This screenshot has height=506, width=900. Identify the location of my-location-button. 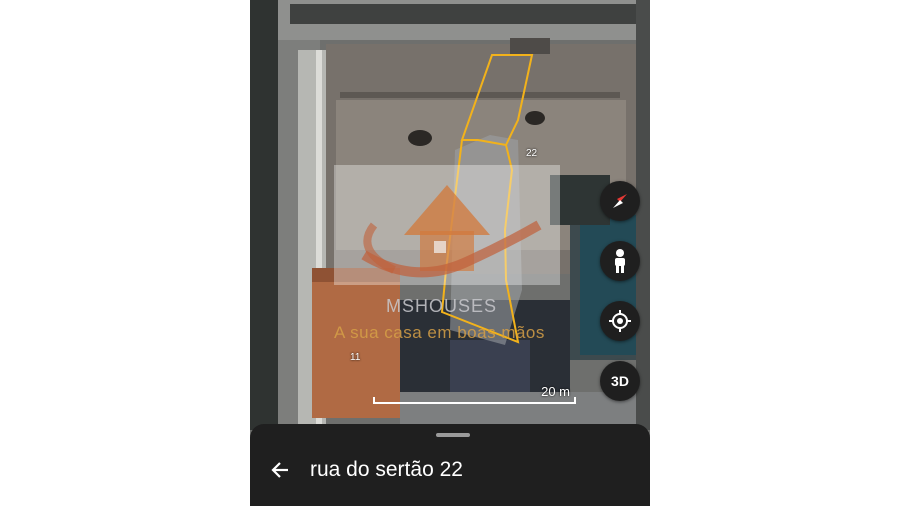
(620, 321).